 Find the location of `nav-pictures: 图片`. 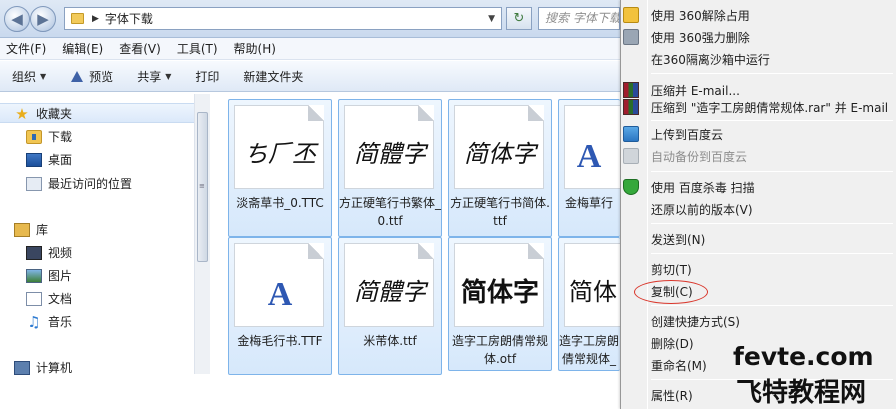

nav-pictures: 图片 is located at coordinates (49, 275).